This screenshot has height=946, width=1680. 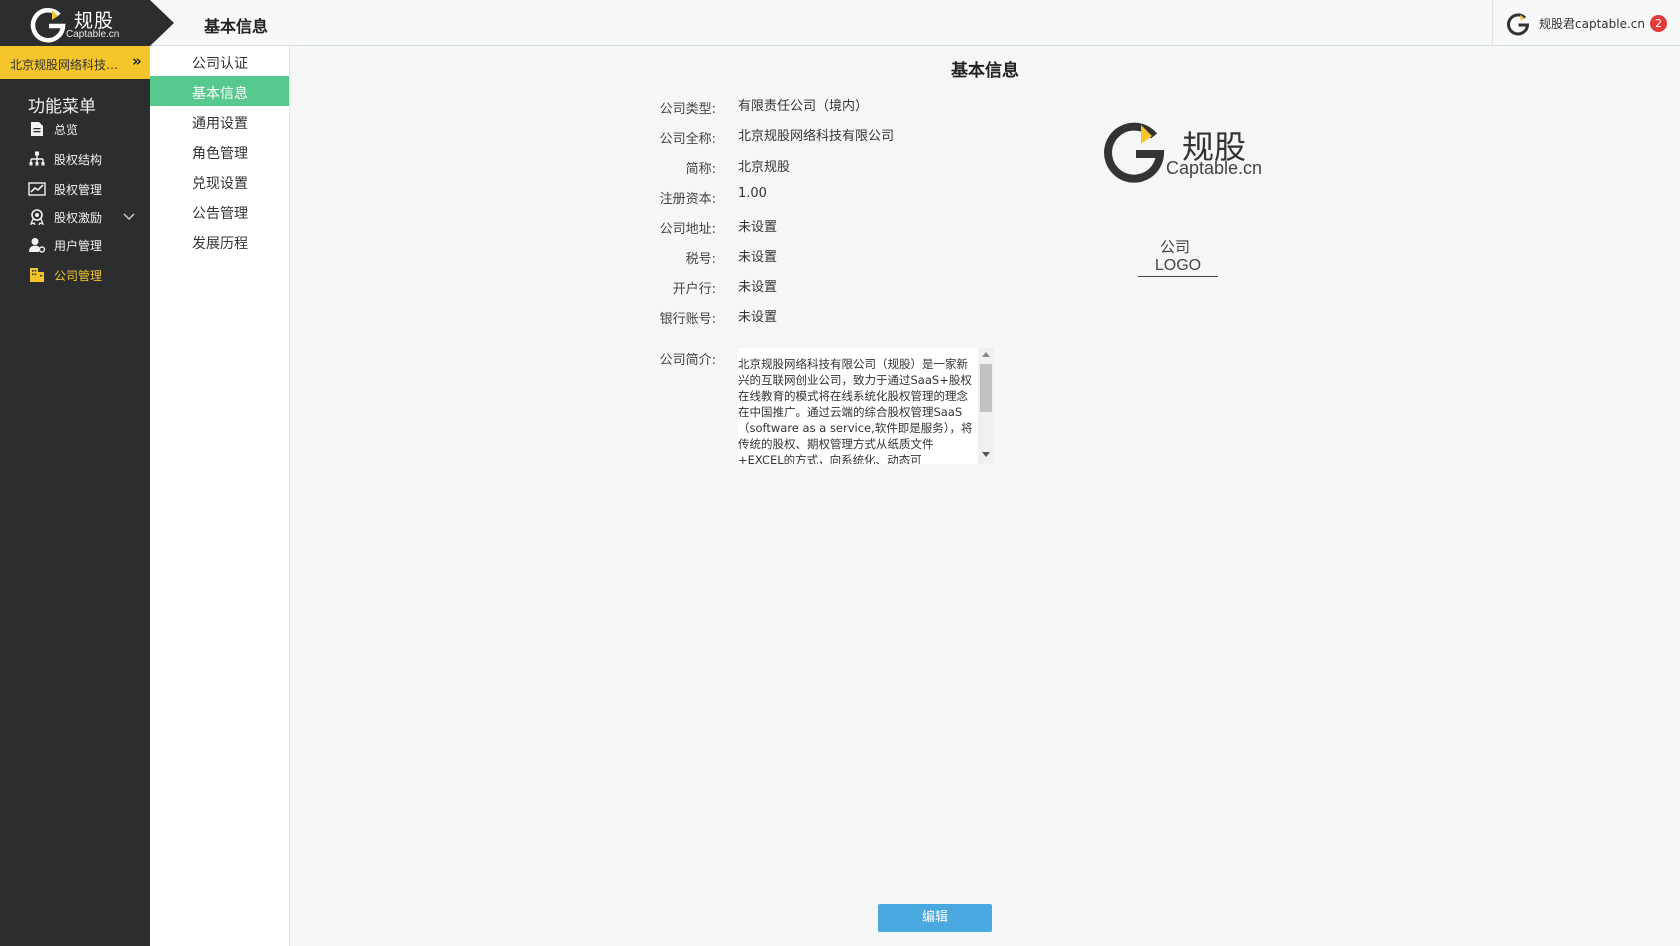 I want to click on sidebar-item-equity-incentive: 股权激励, so click(x=88, y=217).